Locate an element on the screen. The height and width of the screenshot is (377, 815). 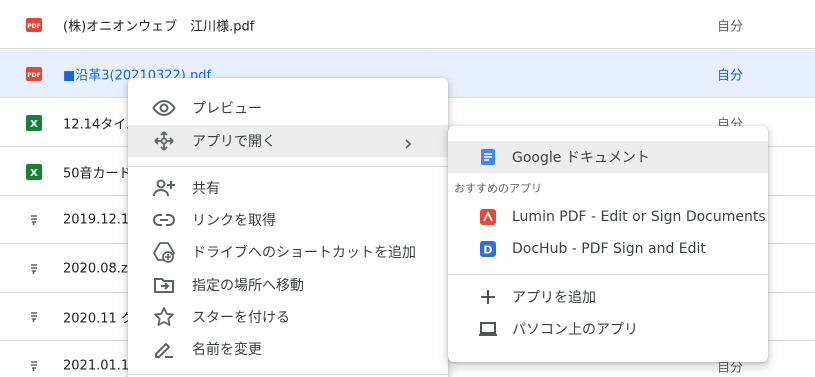
file-name: 50音カード is located at coordinates (97, 173).